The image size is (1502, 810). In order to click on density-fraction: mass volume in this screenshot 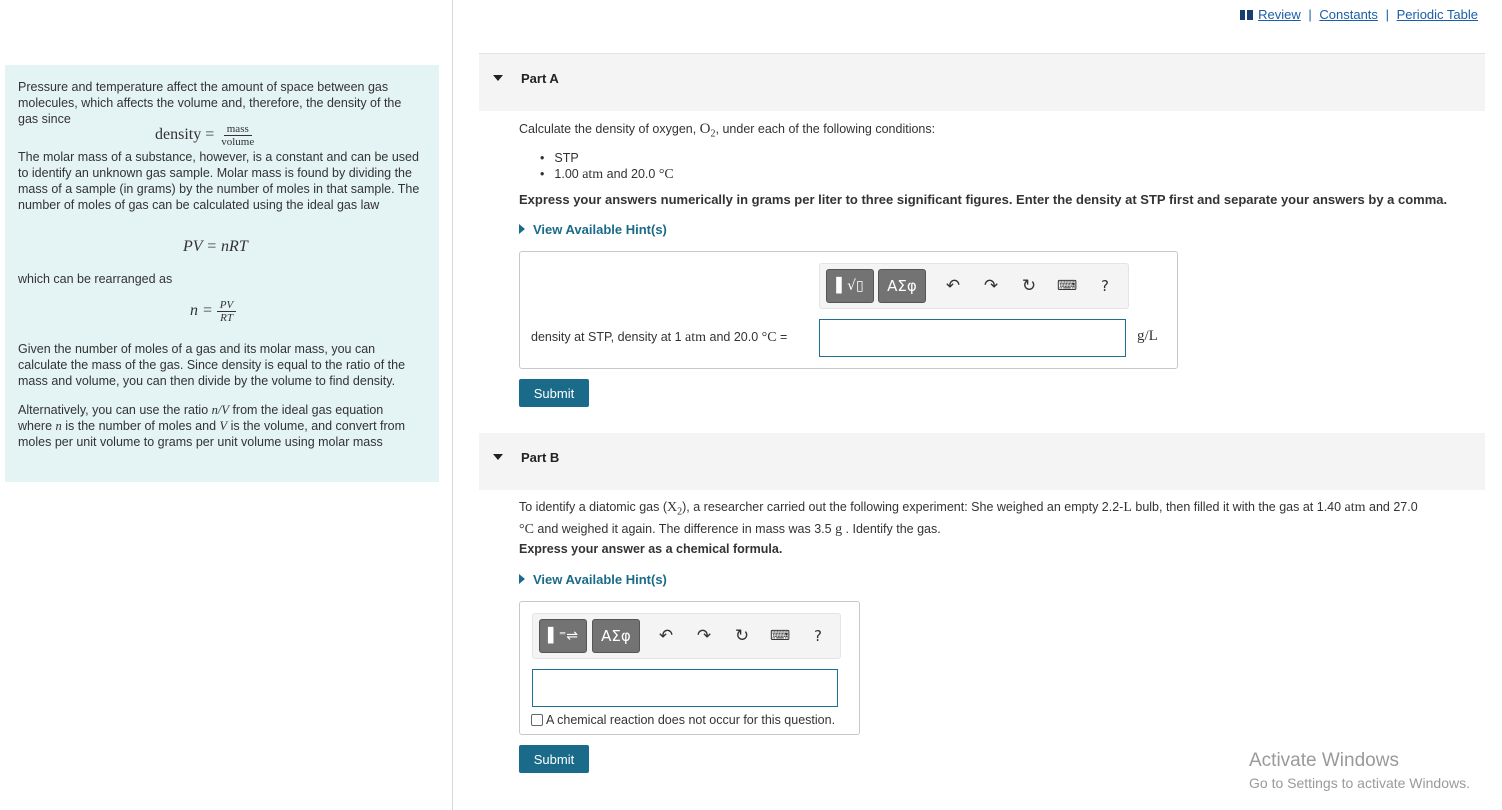, I will do `click(237, 135)`.